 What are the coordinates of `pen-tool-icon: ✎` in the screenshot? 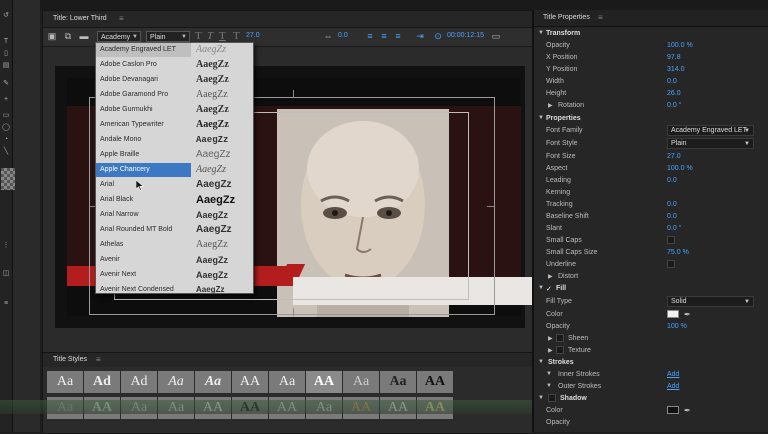 It's located at (6, 84).